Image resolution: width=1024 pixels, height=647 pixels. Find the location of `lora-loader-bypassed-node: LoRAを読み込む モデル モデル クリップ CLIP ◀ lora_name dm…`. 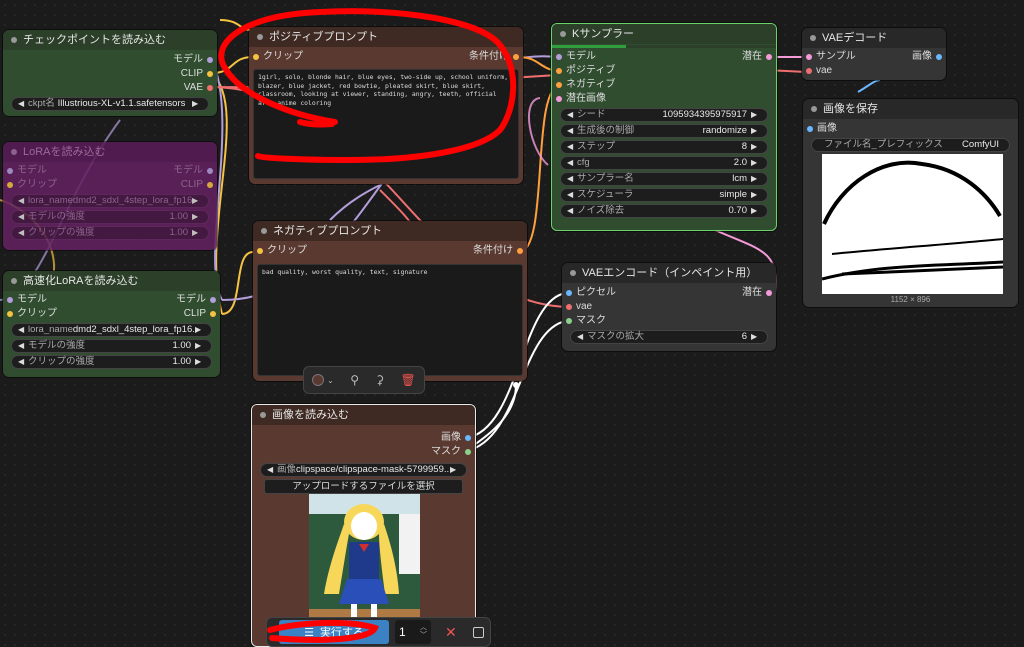

lora-loader-bypassed-node: LoRAを読み込む モデル モデル クリップ CLIP ◀ lora_name dm… is located at coordinates (110, 196).